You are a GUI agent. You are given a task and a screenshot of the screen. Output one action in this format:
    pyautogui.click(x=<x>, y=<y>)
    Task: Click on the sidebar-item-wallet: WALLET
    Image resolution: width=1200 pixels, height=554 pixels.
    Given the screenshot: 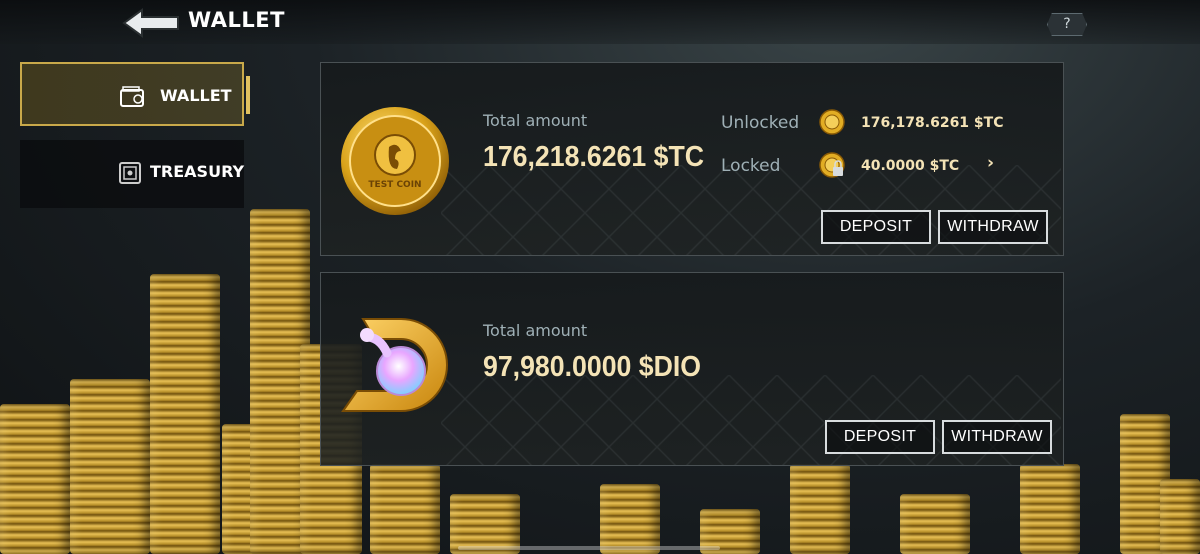 What is the action you would take?
    pyautogui.click(x=135, y=94)
    